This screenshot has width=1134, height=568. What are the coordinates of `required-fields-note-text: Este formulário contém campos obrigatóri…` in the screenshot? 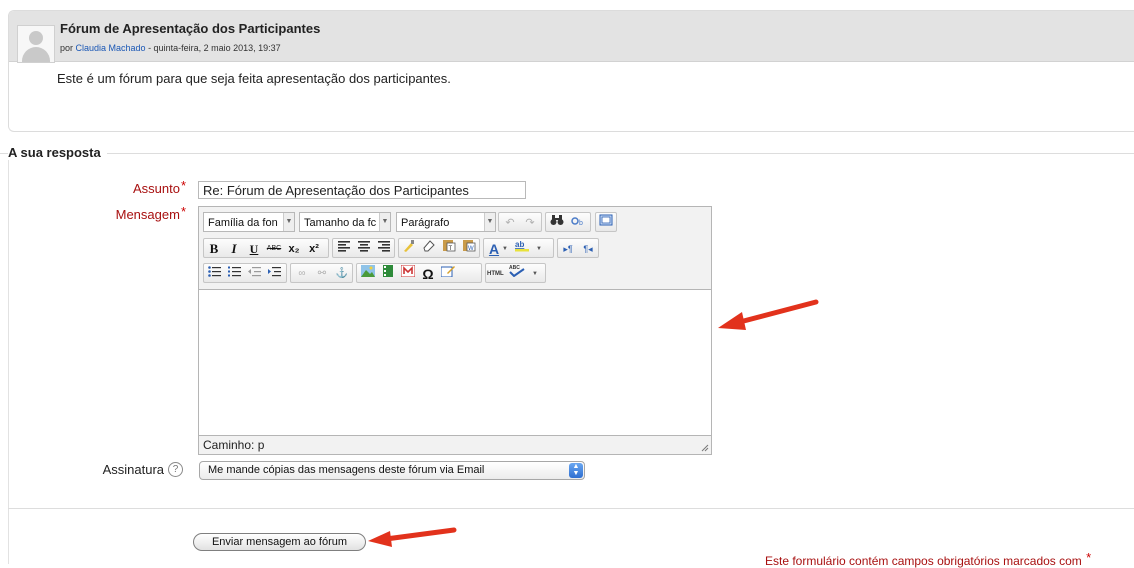 It's located at (923, 561).